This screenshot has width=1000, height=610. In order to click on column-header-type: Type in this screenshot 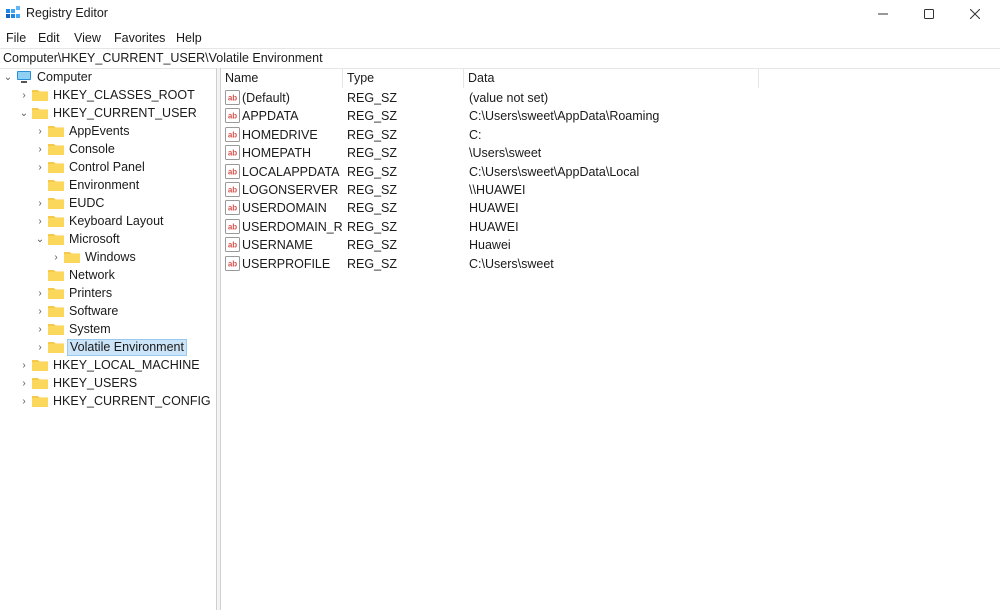, I will do `click(403, 78)`.